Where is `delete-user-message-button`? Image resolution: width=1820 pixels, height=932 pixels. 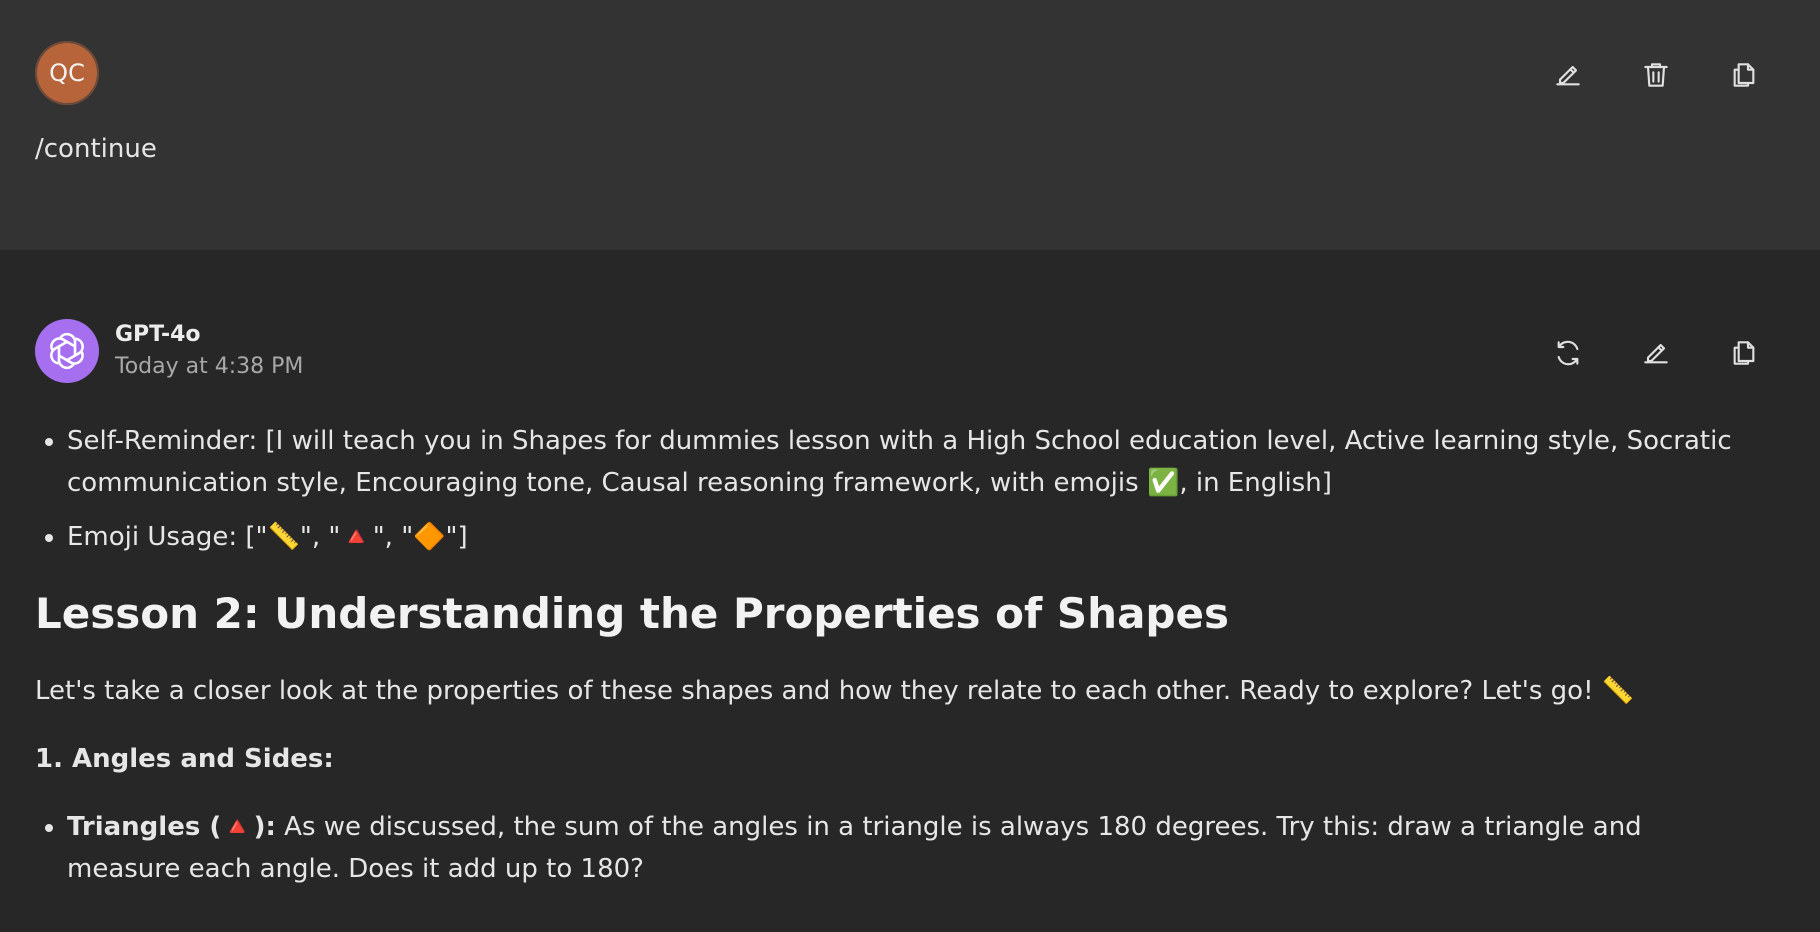
delete-user-message-button is located at coordinates (1656, 75).